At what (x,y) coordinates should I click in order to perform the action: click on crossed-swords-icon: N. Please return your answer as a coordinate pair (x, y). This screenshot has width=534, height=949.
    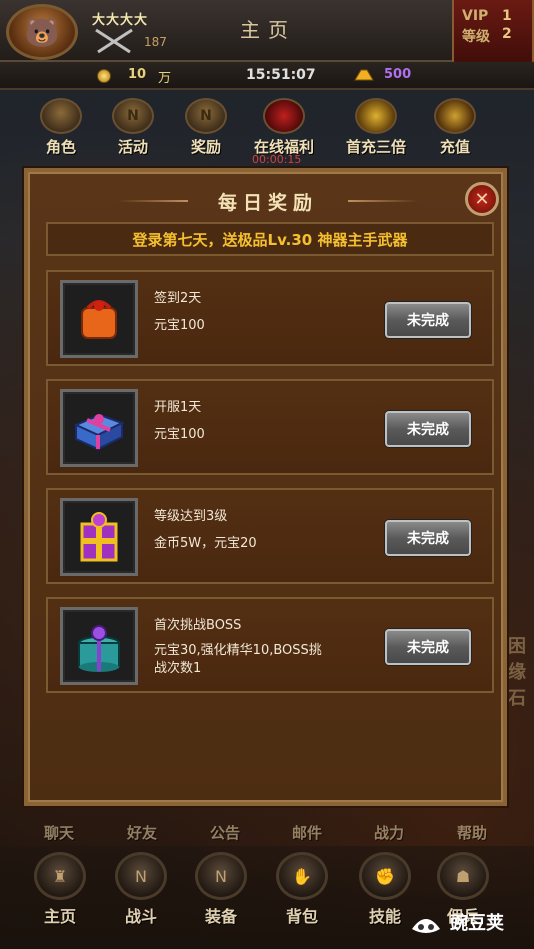
    Looking at the image, I should click on (141, 876).